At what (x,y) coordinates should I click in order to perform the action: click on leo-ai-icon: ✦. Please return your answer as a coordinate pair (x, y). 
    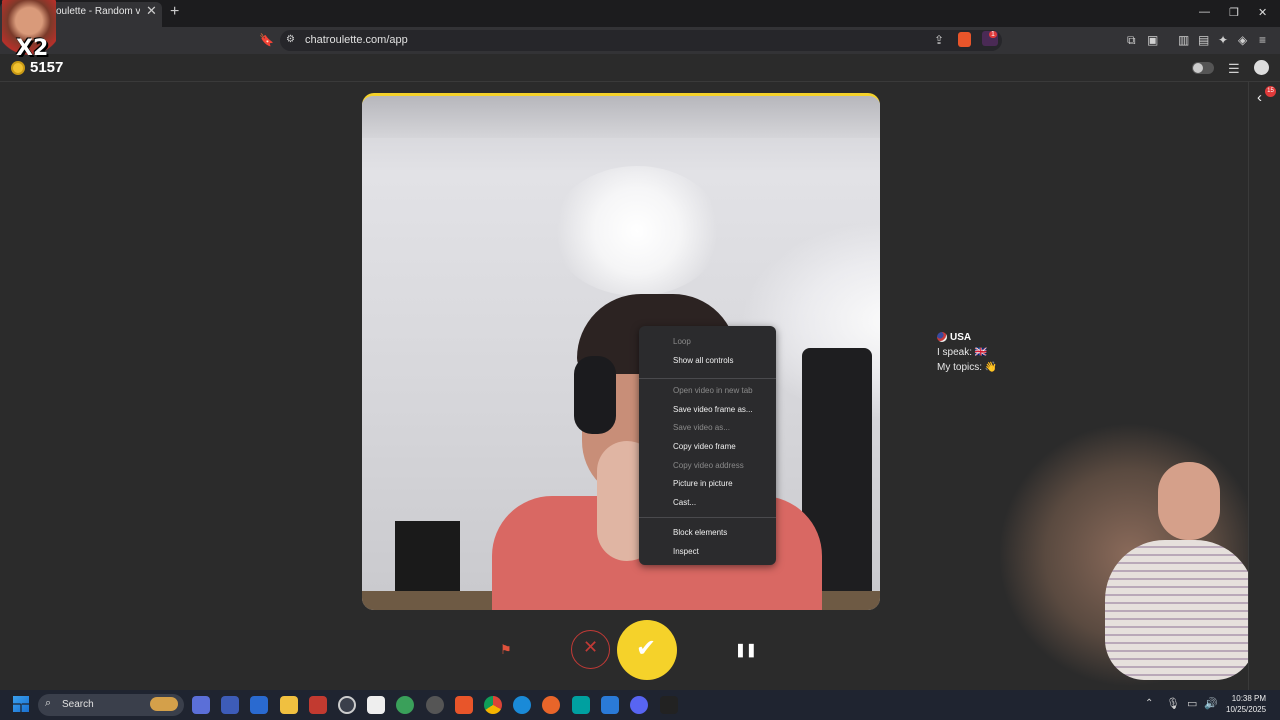
    Looking at the image, I should click on (1223, 40).